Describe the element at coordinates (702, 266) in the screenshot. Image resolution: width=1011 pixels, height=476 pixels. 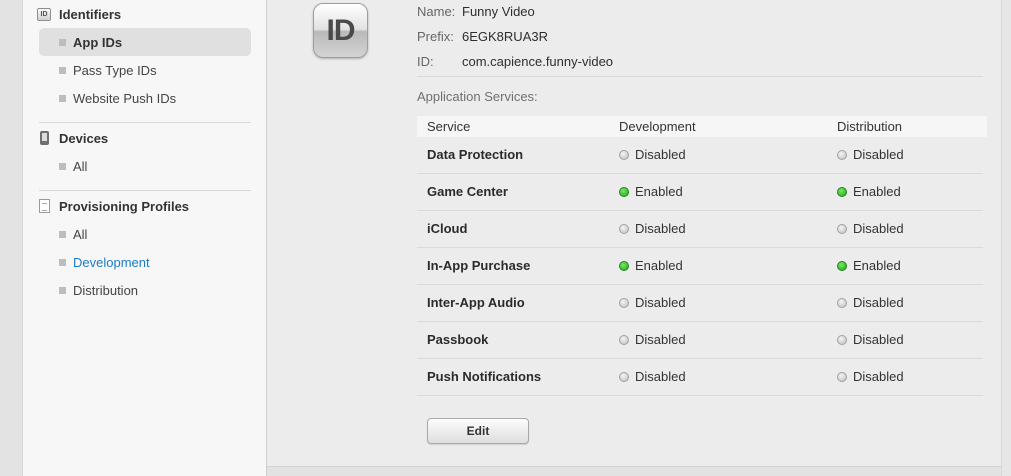
I see `table-row: In-App Purchase Enabled Enabled` at that location.